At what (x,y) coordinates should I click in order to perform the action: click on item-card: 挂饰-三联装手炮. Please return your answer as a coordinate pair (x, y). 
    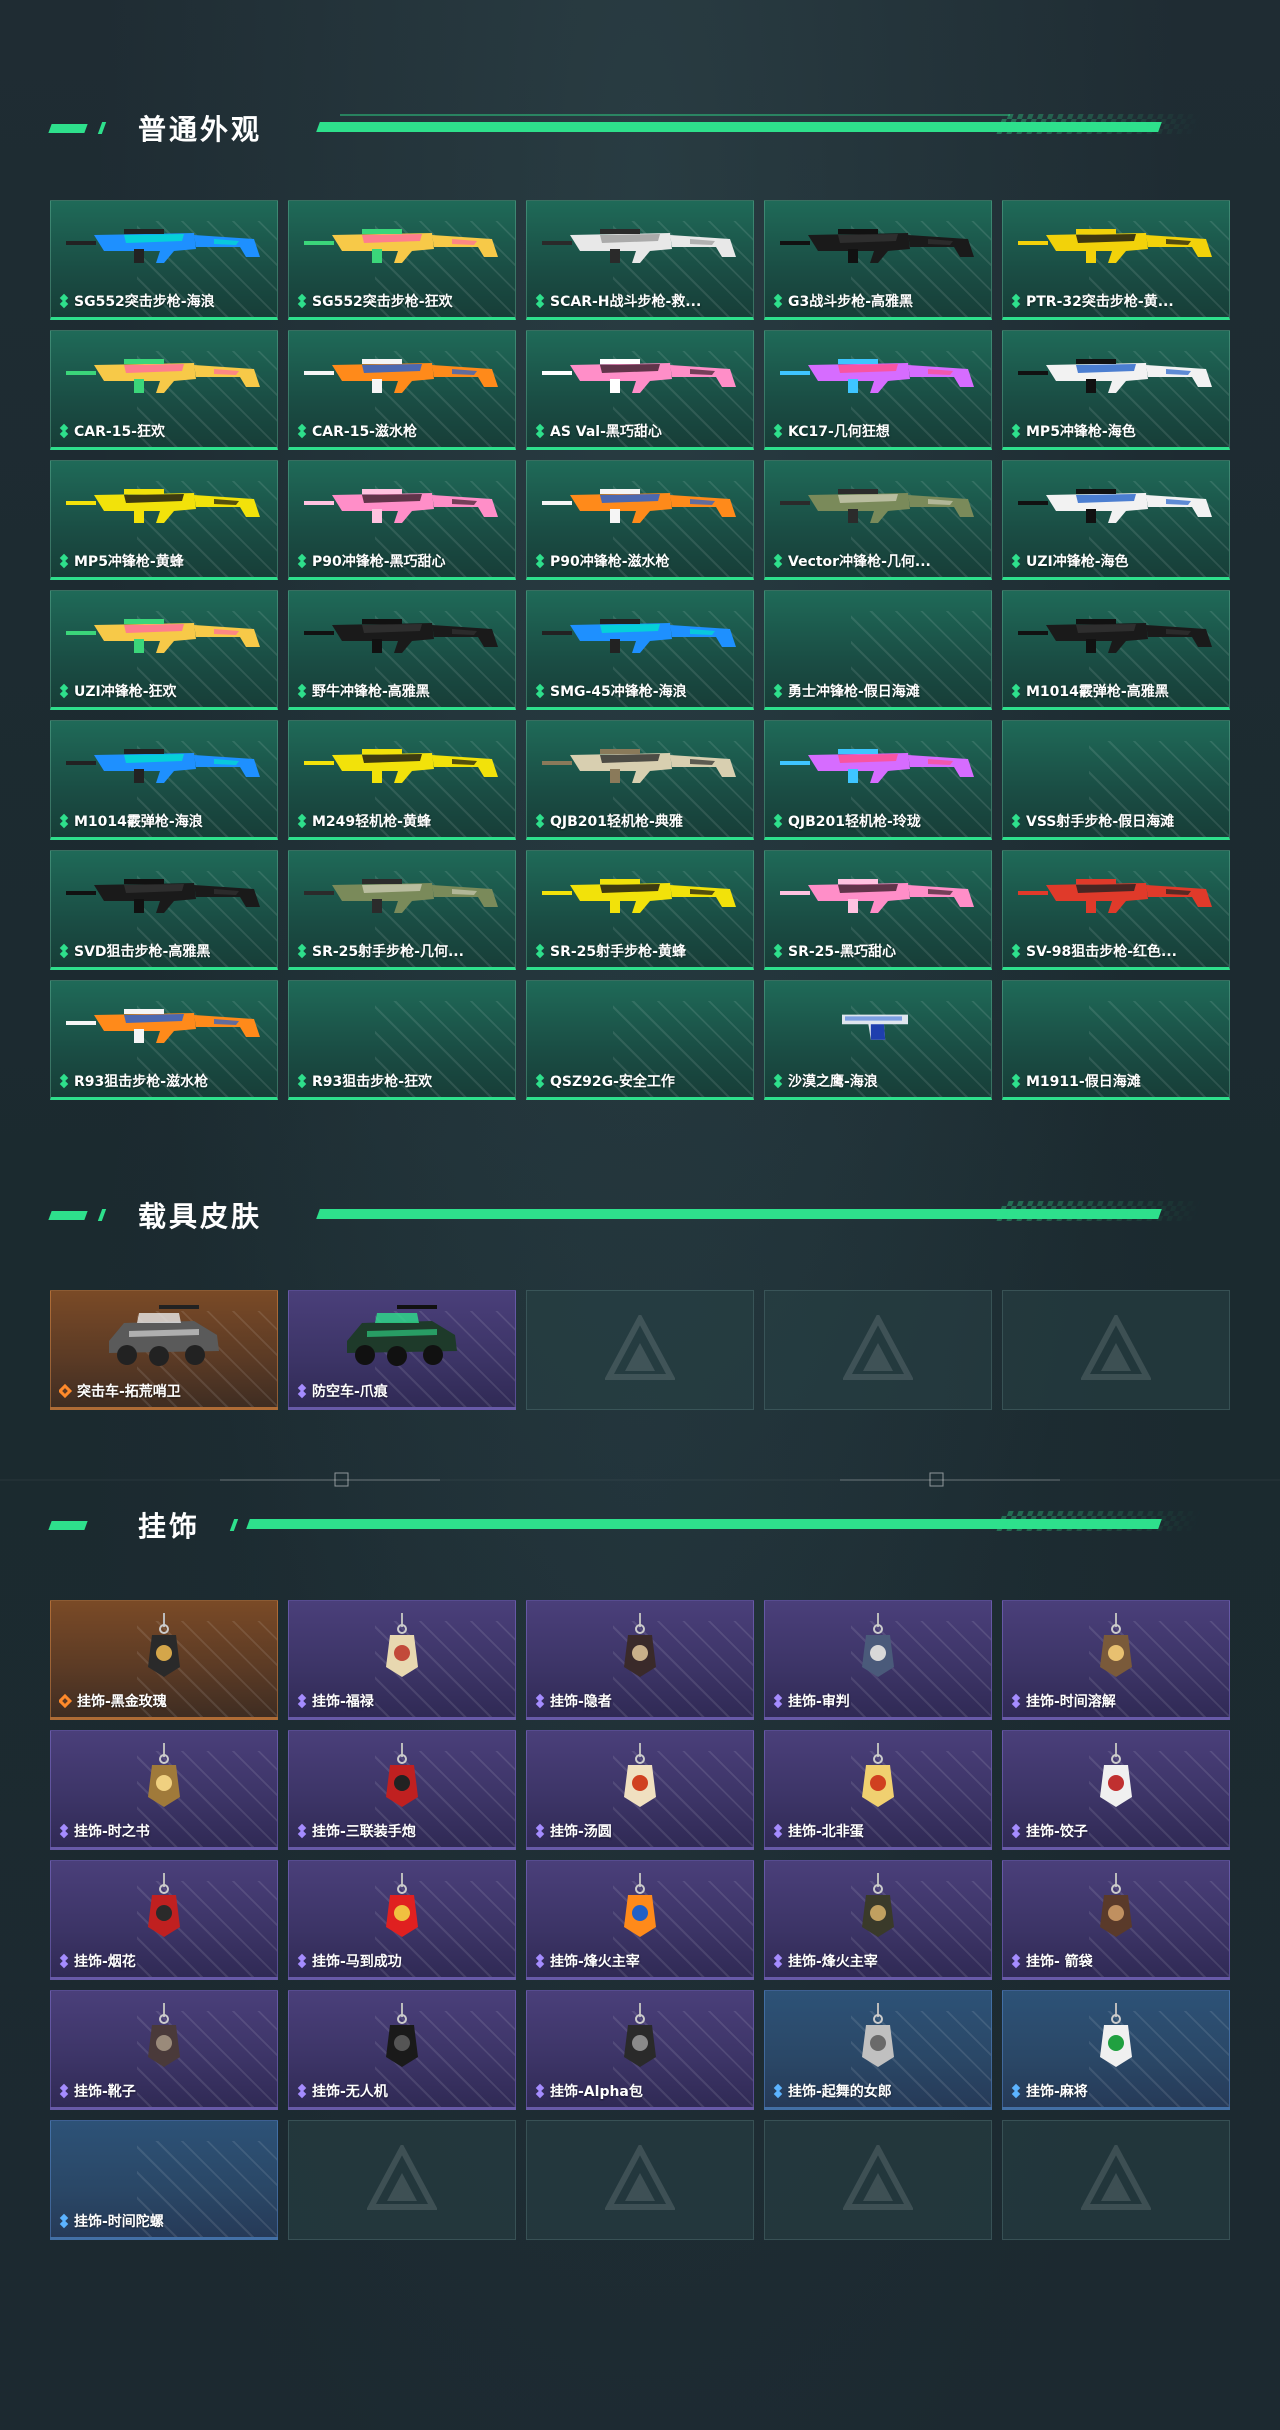
    Looking at the image, I should click on (402, 1790).